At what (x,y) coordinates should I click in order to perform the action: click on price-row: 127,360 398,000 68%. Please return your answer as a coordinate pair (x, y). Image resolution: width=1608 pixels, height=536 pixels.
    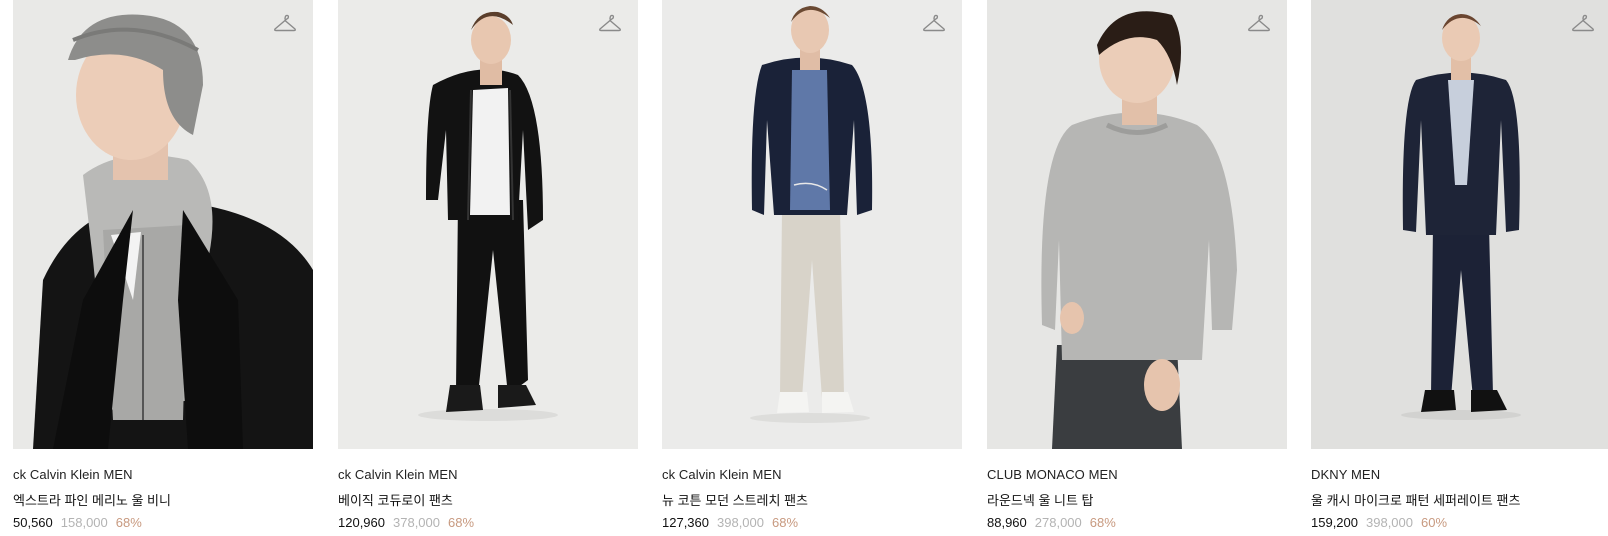
    Looking at the image, I should click on (730, 522).